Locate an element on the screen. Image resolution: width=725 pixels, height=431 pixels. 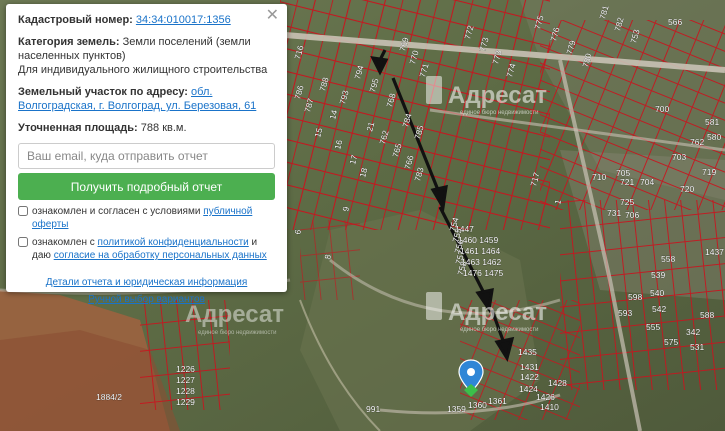
parcel-label: 710 is located at coordinates (599, 177).